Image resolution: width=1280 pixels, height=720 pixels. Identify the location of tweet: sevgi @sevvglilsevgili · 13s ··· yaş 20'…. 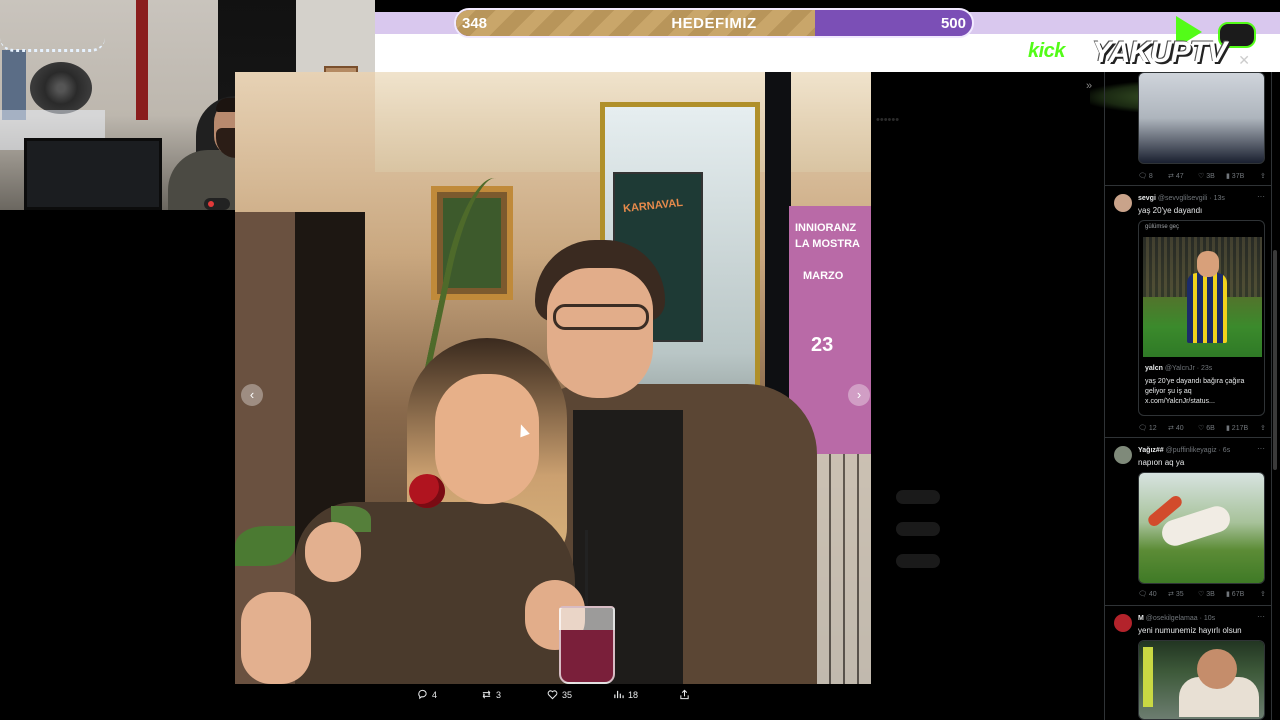
(1188, 312).